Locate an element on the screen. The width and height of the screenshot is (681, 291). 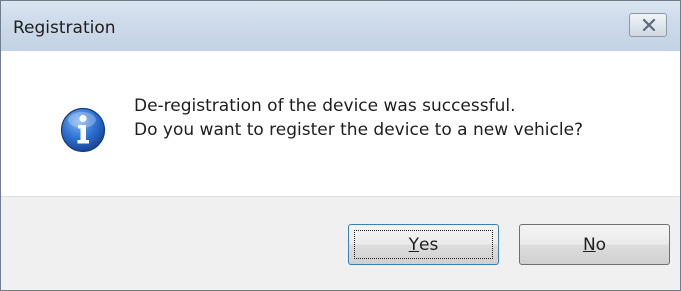
information-icon is located at coordinates (83, 130).